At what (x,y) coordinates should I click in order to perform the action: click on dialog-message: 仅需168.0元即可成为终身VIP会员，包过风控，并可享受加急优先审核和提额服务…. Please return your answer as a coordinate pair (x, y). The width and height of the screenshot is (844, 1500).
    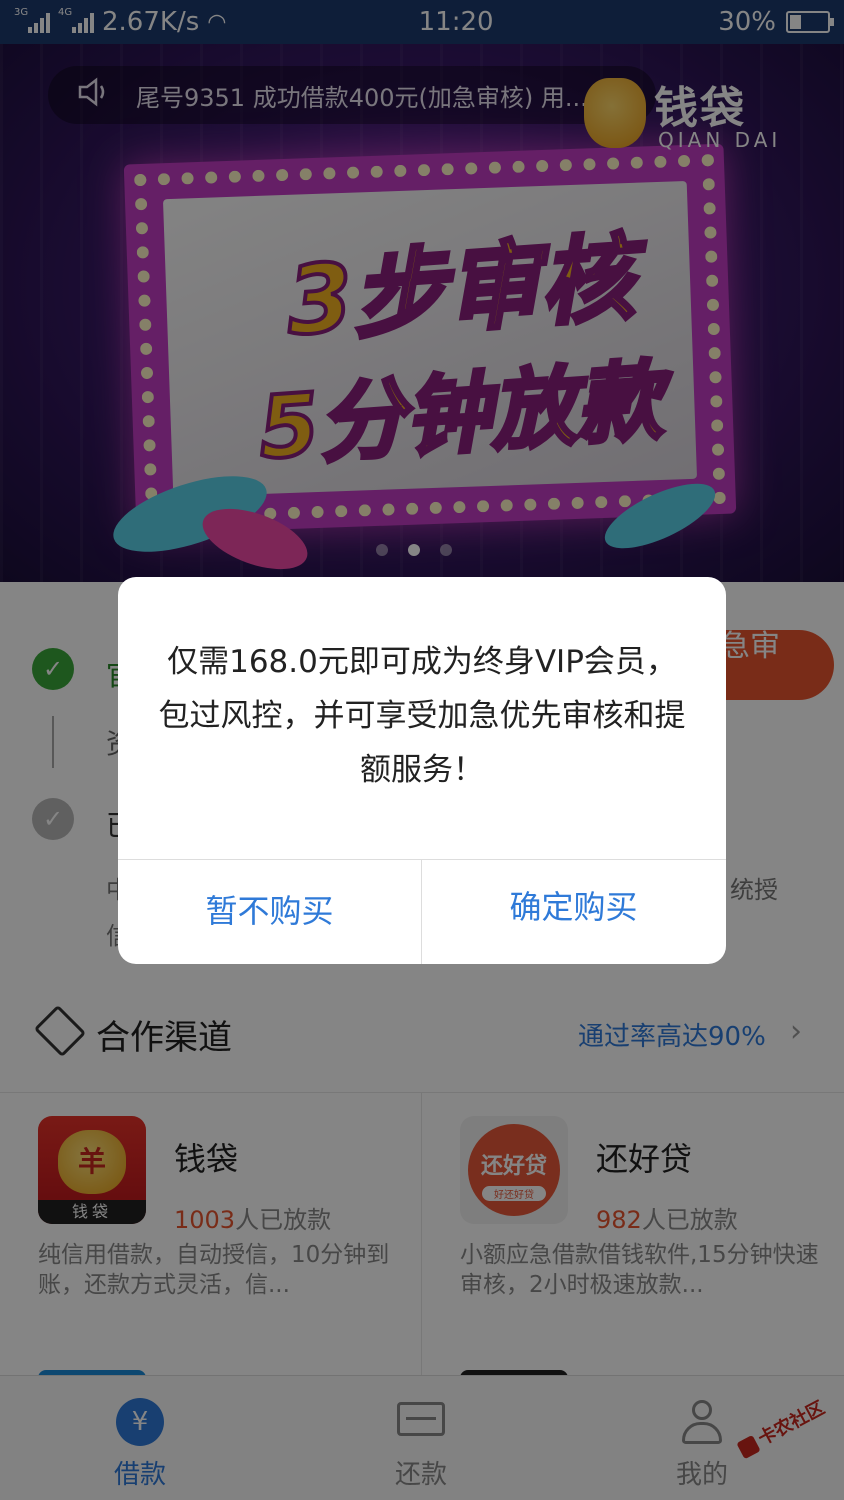
    Looking at the image, I should click on (422, 716).